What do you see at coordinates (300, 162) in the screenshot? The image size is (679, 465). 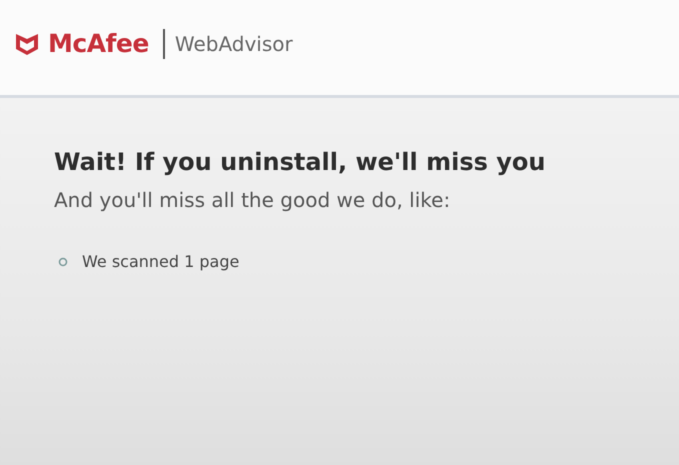 I see `heading: Wait! If you uninstall, we'll miss you` at bounding box center [300, 162].